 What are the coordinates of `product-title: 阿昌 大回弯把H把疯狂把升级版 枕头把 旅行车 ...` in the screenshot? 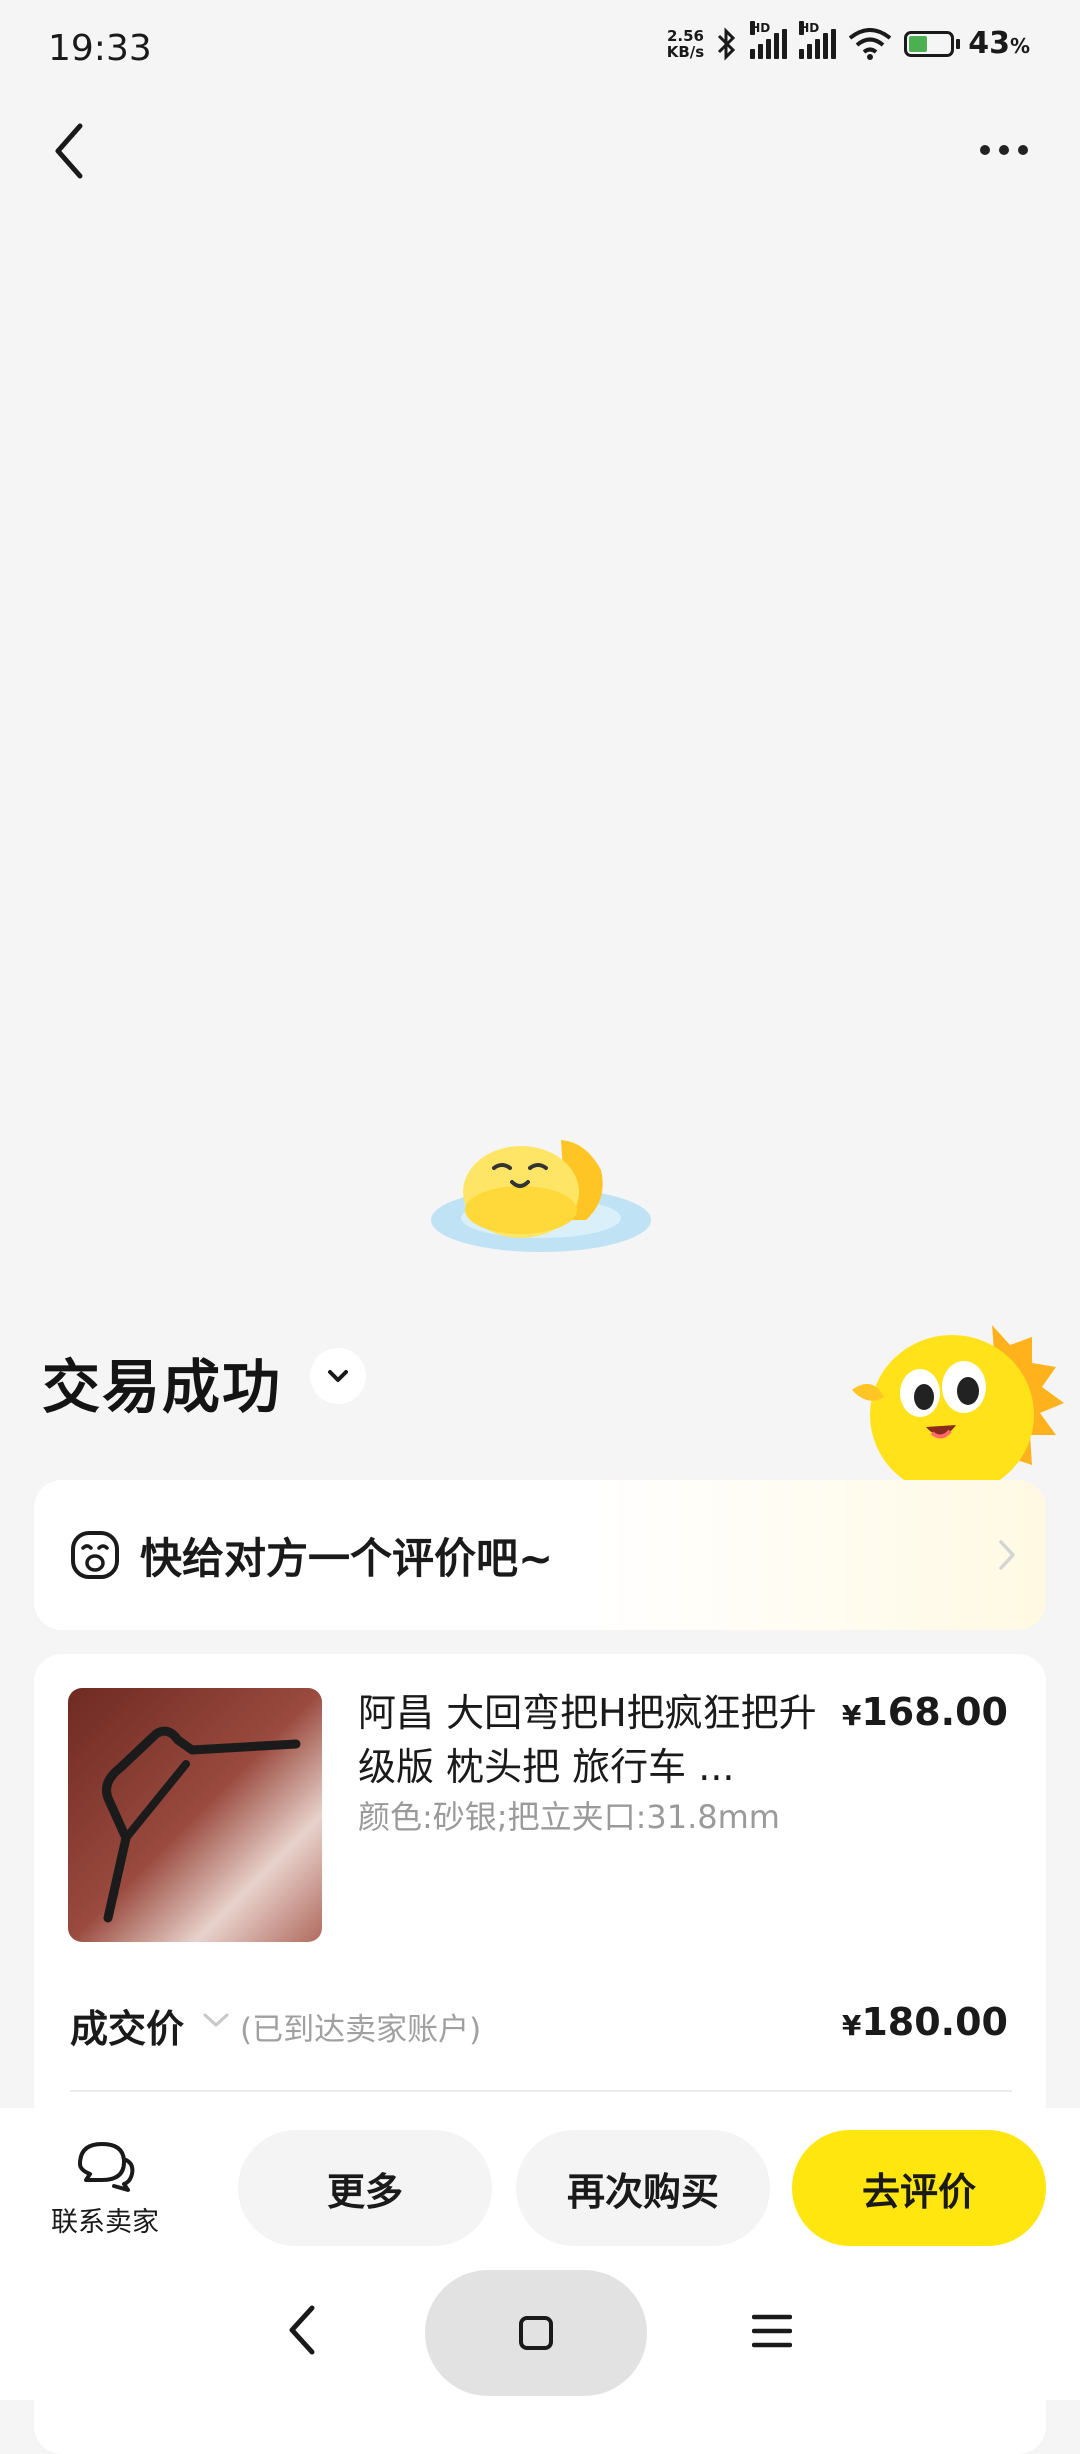 It's located at (588, 1740).